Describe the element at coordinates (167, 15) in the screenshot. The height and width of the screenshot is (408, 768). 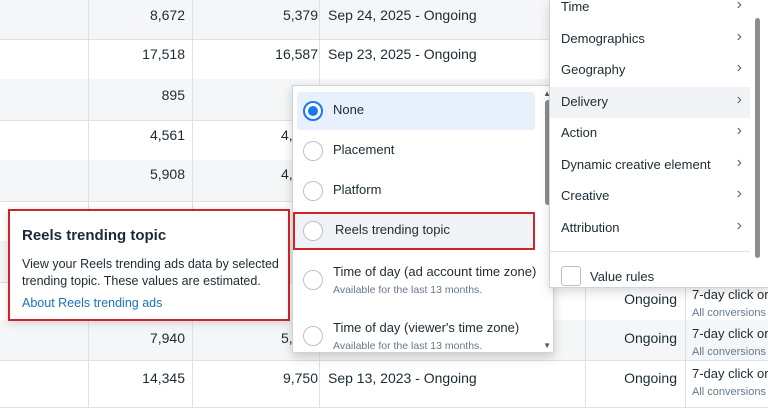
I see `reach-cell: 8,672` at that location.